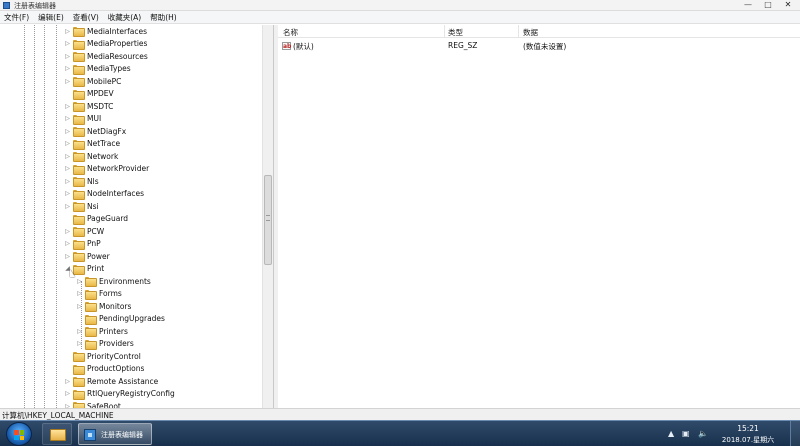 The image size is (800, 446). I want to click on maximize-button: □, so click(768, 5).